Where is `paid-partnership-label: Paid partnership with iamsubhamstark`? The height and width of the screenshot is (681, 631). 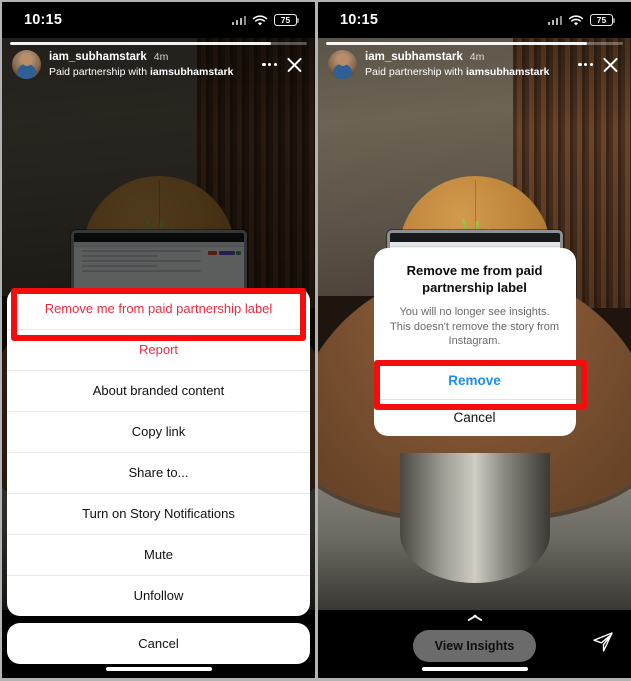 paid-partnership-label: Paid partnership with iamsubhamstark is located at coordinates (148, 72).